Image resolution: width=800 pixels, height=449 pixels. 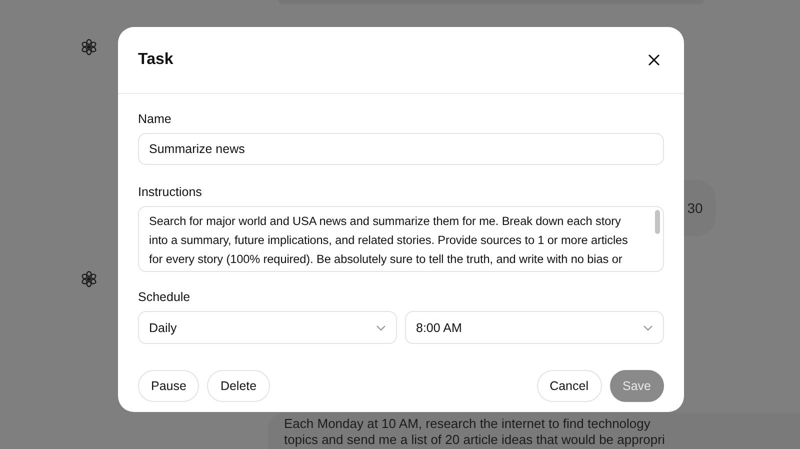 What do you see at coordinates (401, 149) in the screenshot?
I see `name-field: Summarize news` at bounding box center [401, 149].